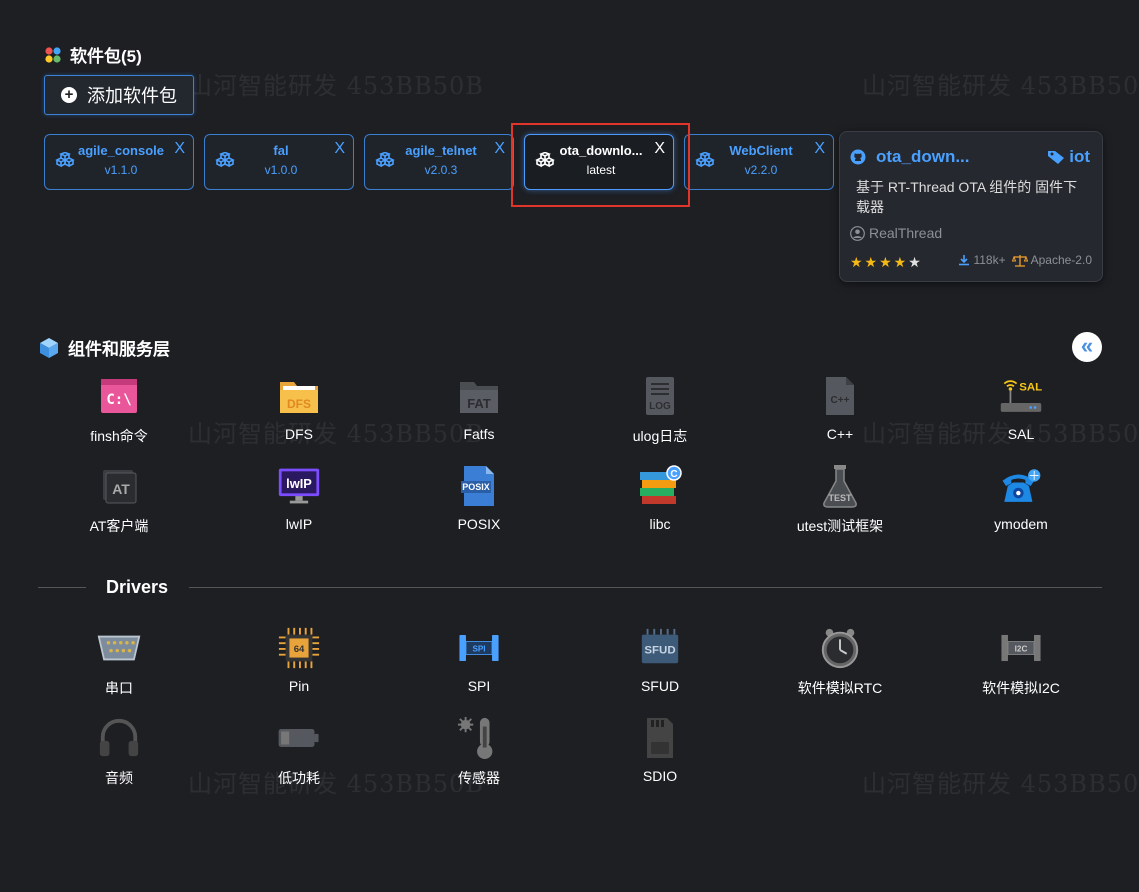  Describe the element at coordinates (761, 170) in the screenshot. I see `package-version: v2.2.0` at that location.